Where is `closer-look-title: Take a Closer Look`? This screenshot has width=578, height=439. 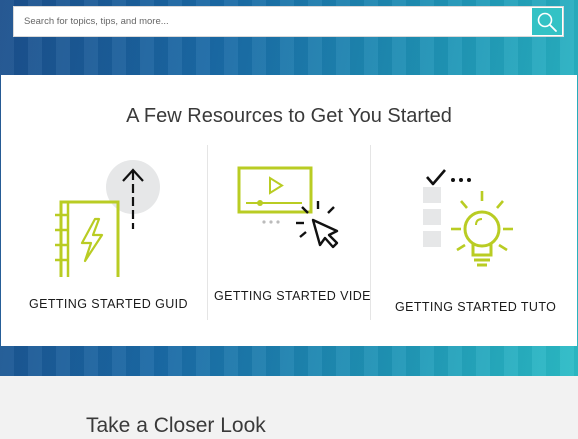 closer-look-title: Take a Closer Look is located at coordinates (176, 425).